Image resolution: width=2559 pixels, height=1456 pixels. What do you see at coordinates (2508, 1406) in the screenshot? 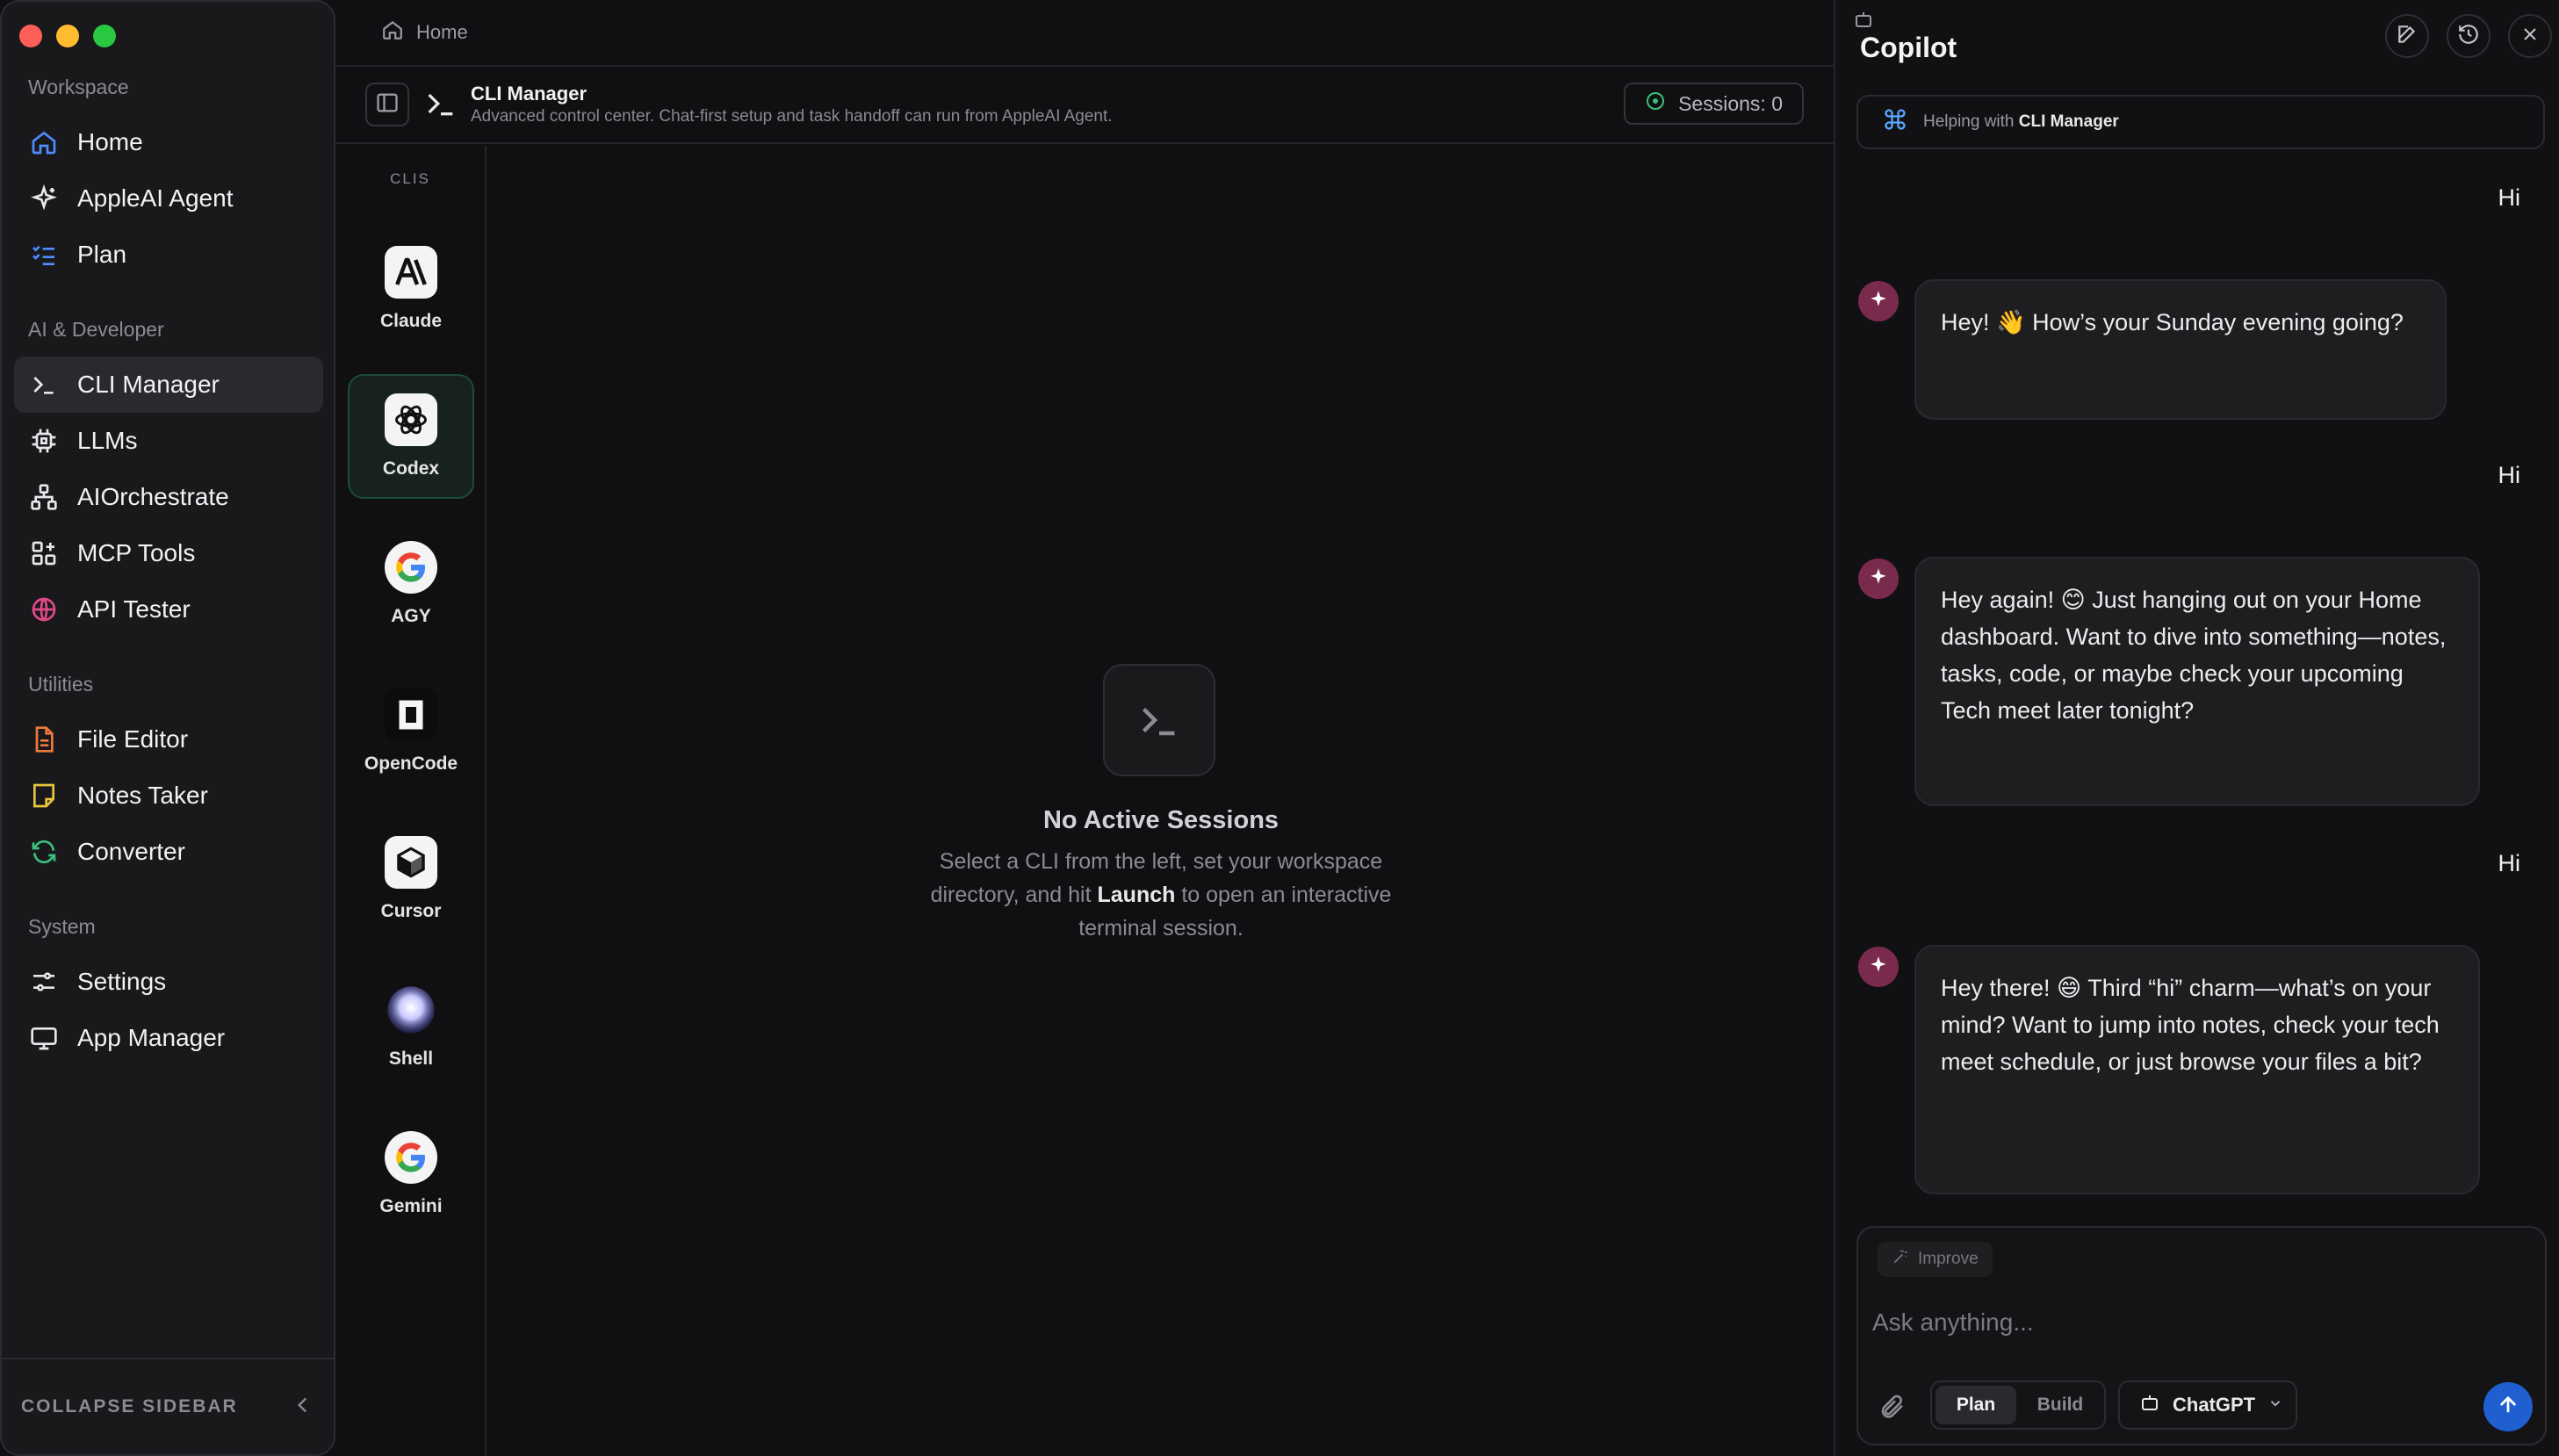
I see `send-button` at bounding box center [2508, 1406].